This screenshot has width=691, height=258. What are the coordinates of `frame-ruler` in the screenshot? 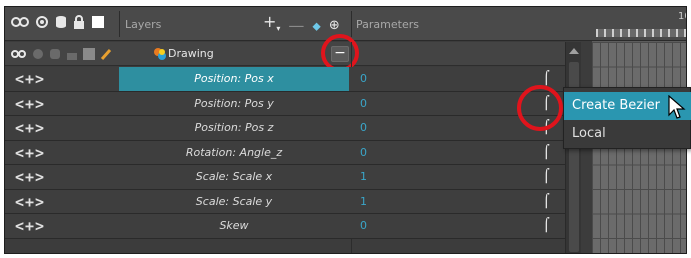 It's located at (641, 33).